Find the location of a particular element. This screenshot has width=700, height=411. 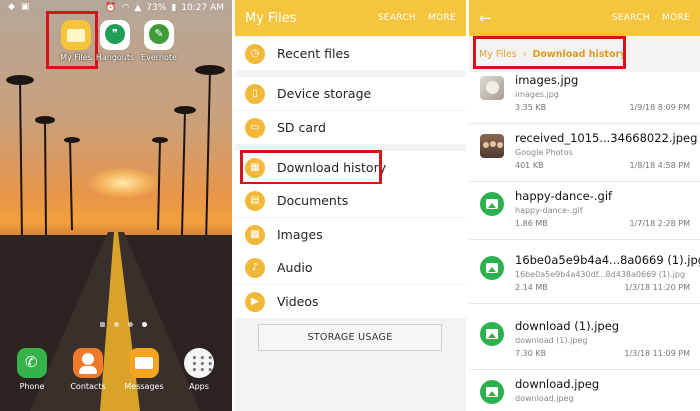

clock-icon: ◷ is located at coordinates (255, 53).